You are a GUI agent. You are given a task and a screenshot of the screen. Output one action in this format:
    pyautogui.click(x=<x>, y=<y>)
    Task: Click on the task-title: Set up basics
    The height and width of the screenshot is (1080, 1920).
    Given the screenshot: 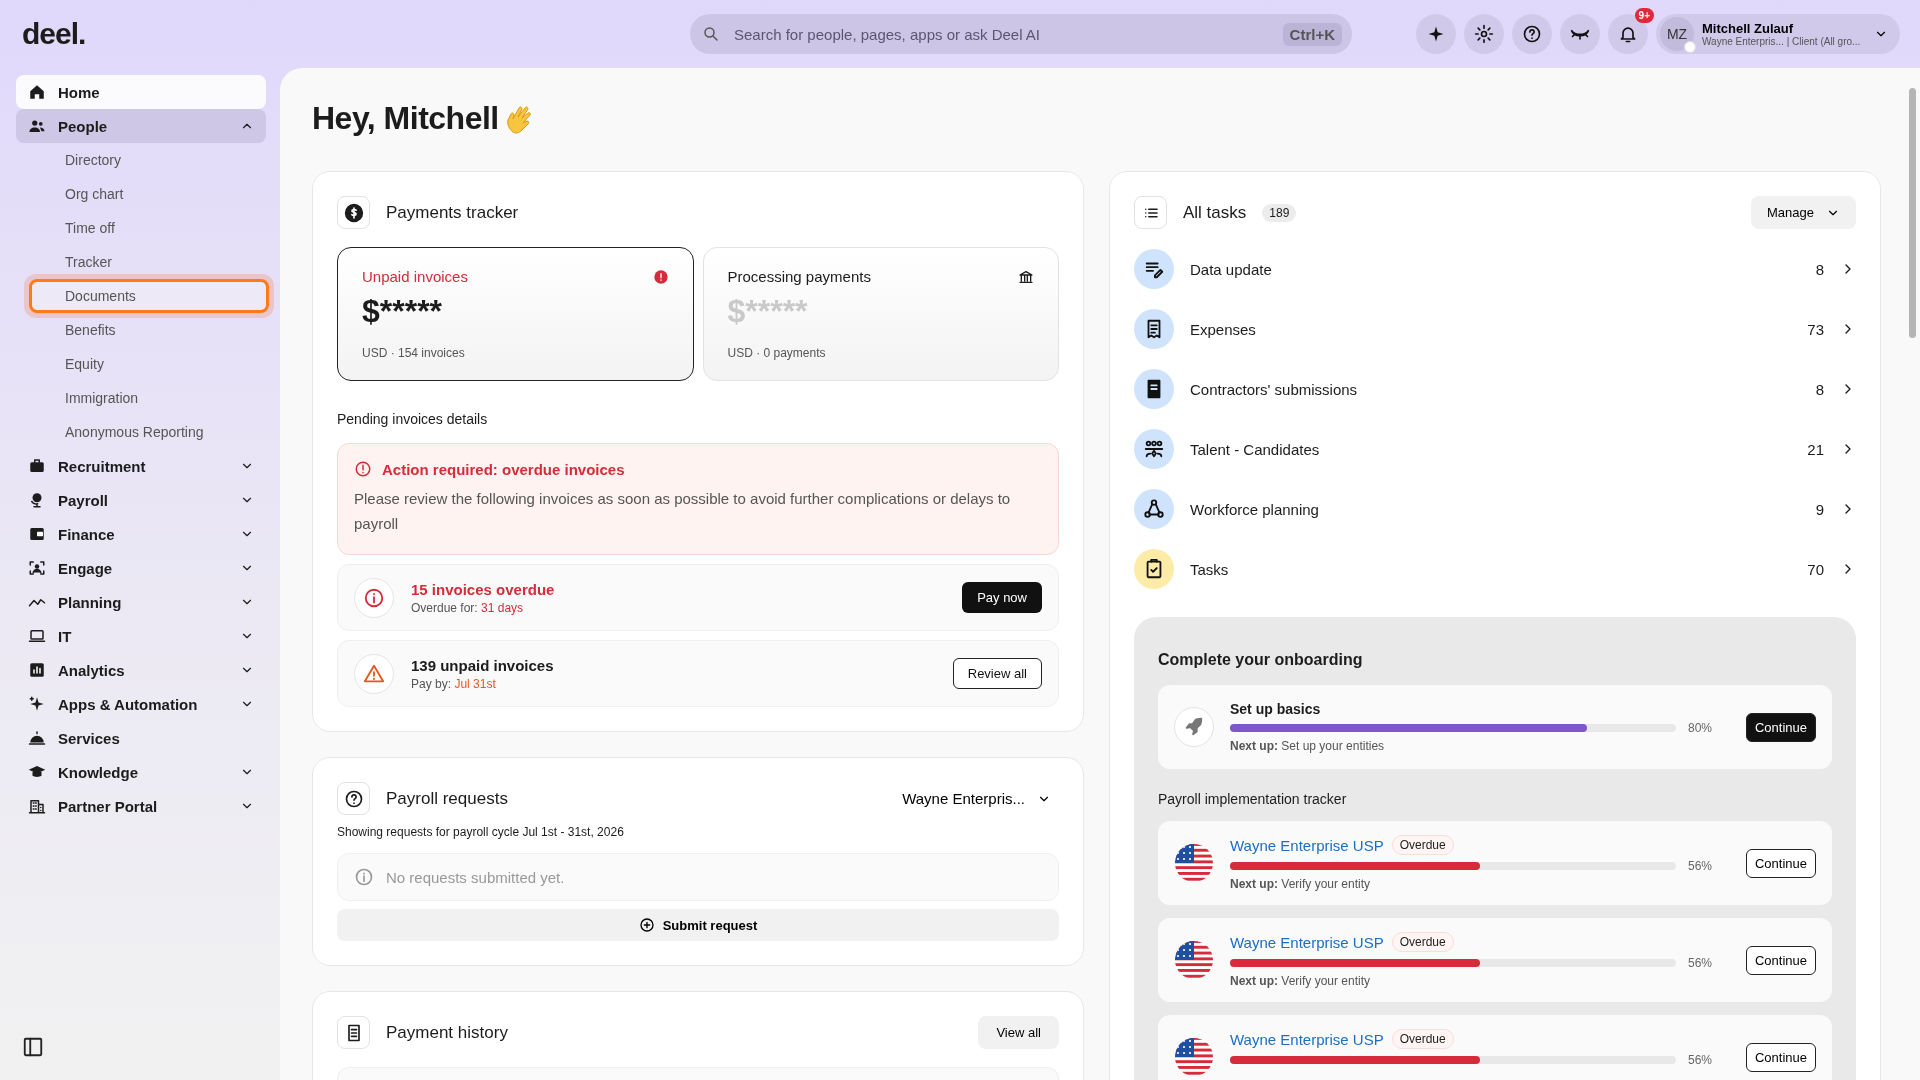 What is the action you would take?
    pyautogui.click(x=1275, y=709)
    